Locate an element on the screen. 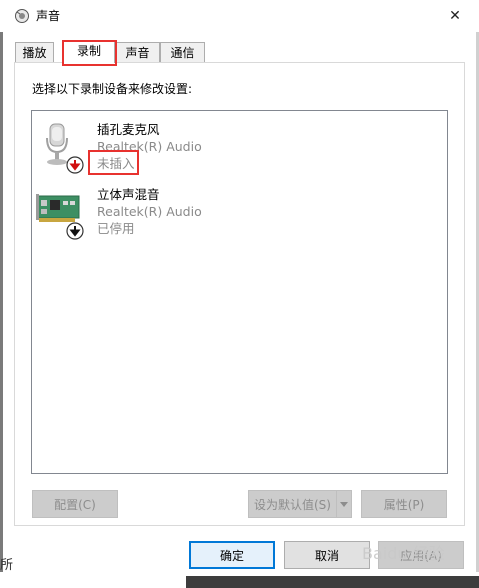 Image resolution: width=479 pixels, height=588 pixels. set-default-dropdown is located at coordinates (344, 504).